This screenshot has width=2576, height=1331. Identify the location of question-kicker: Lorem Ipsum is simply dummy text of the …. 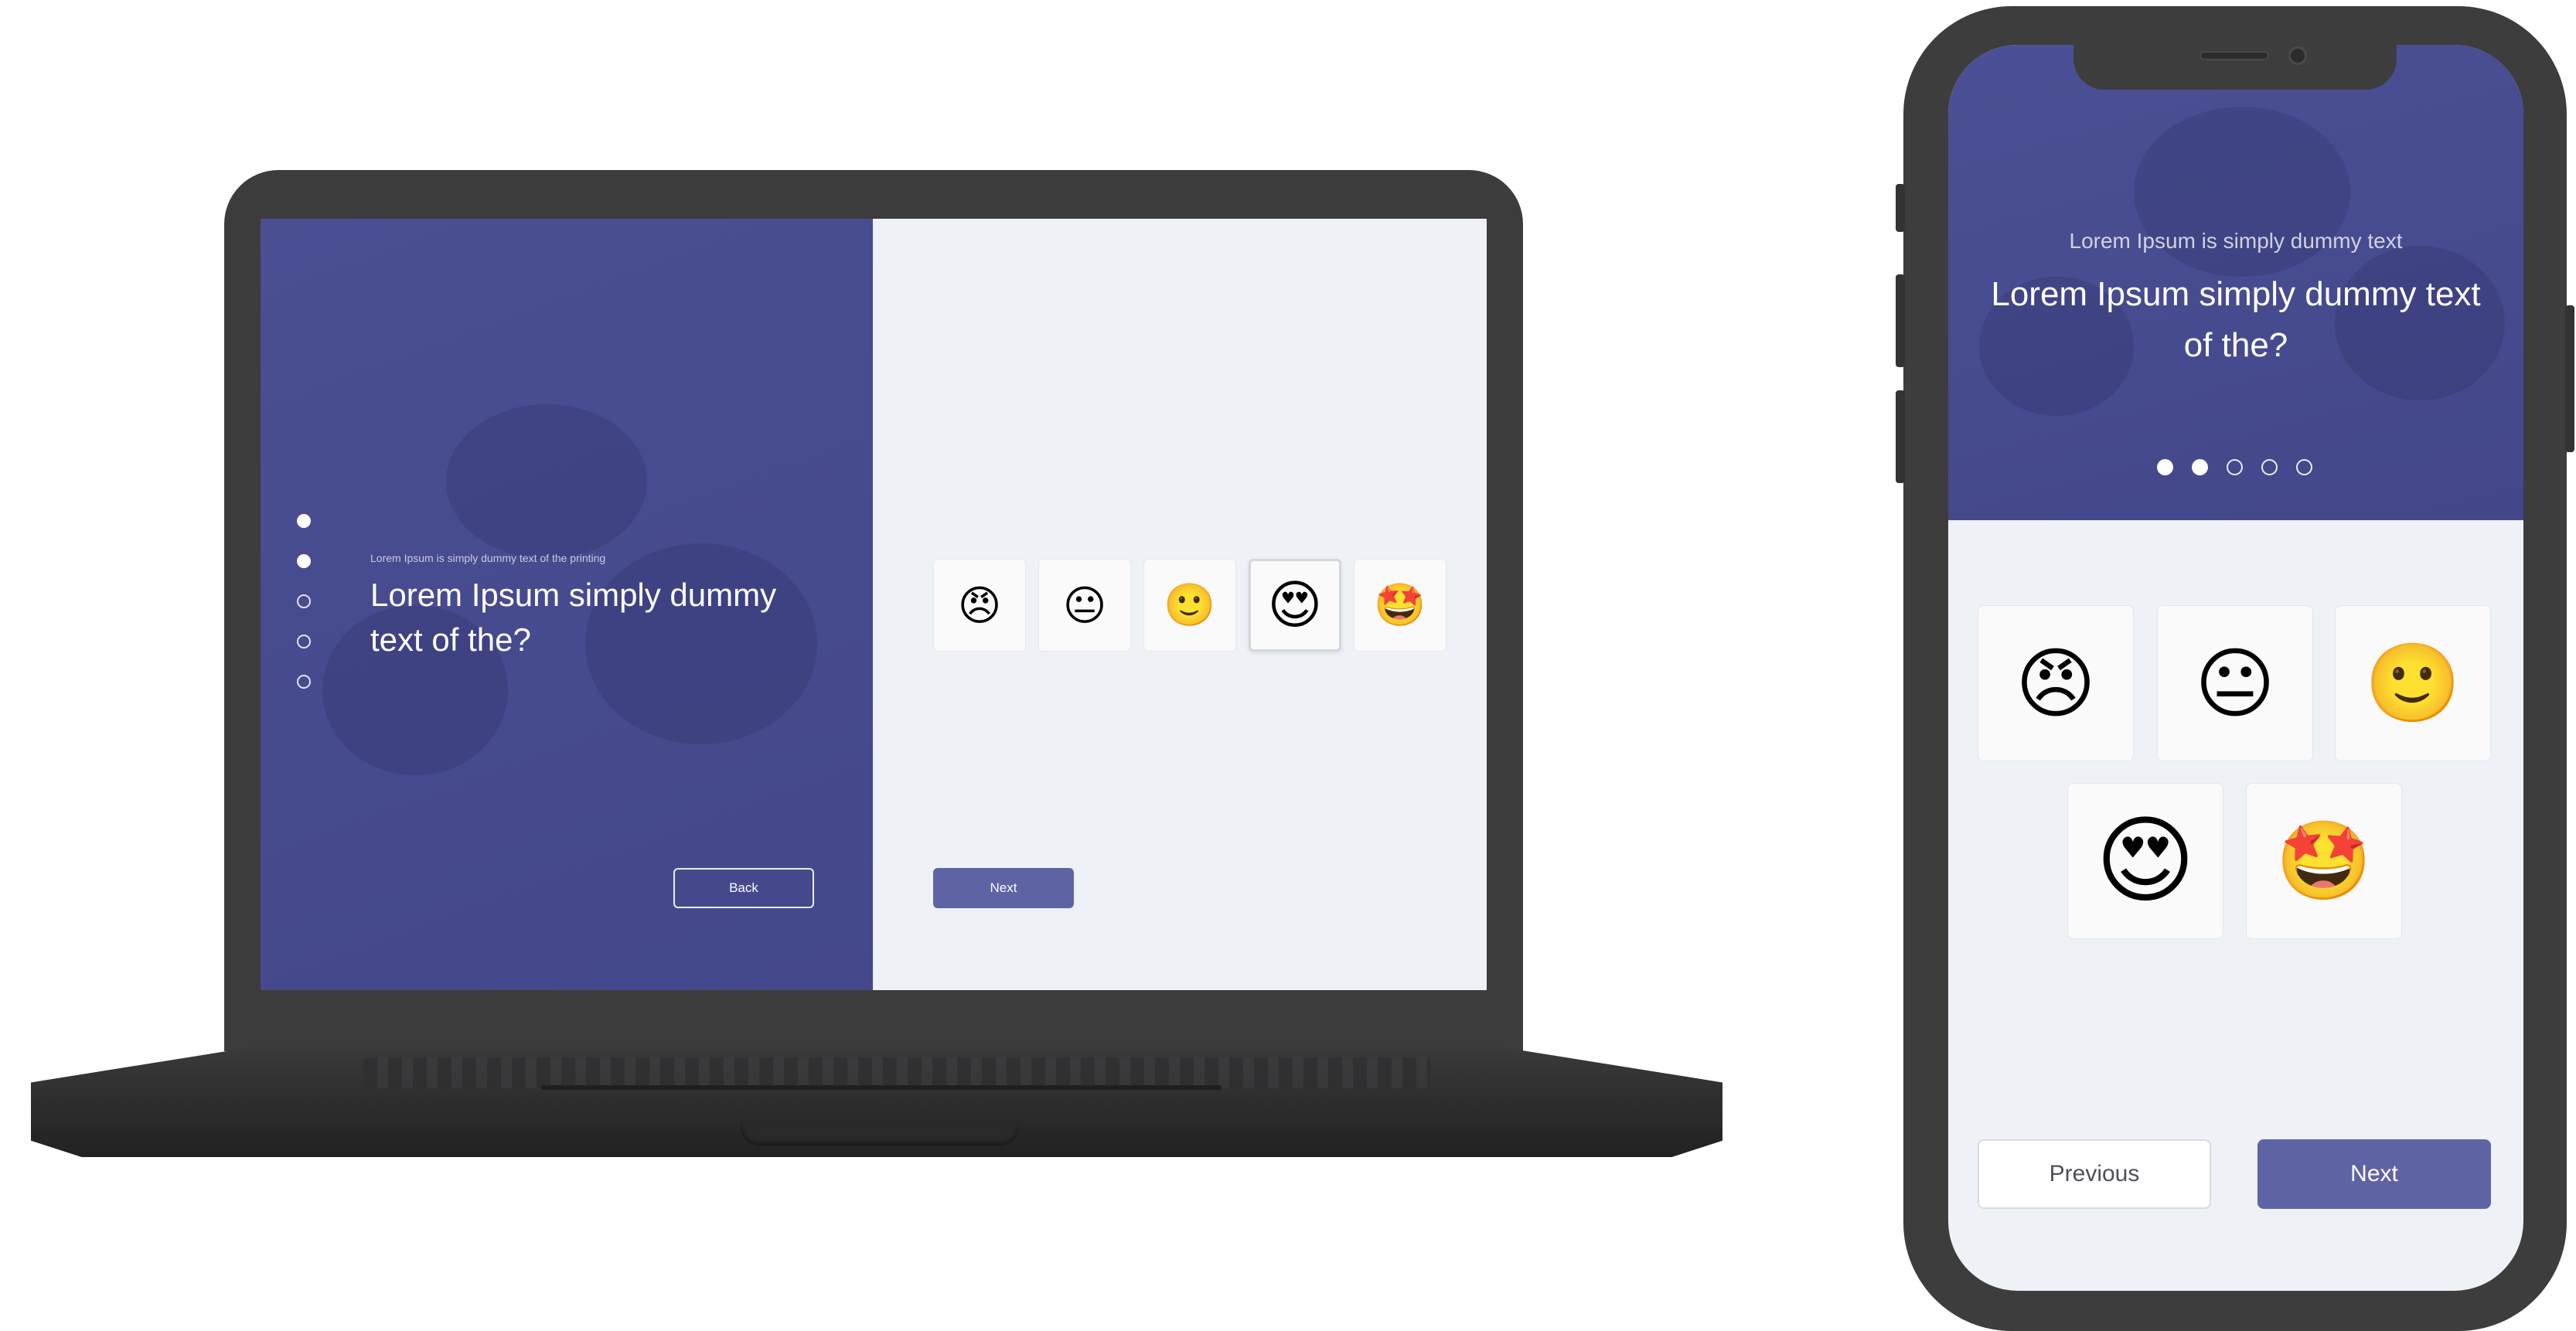
(488, 558).